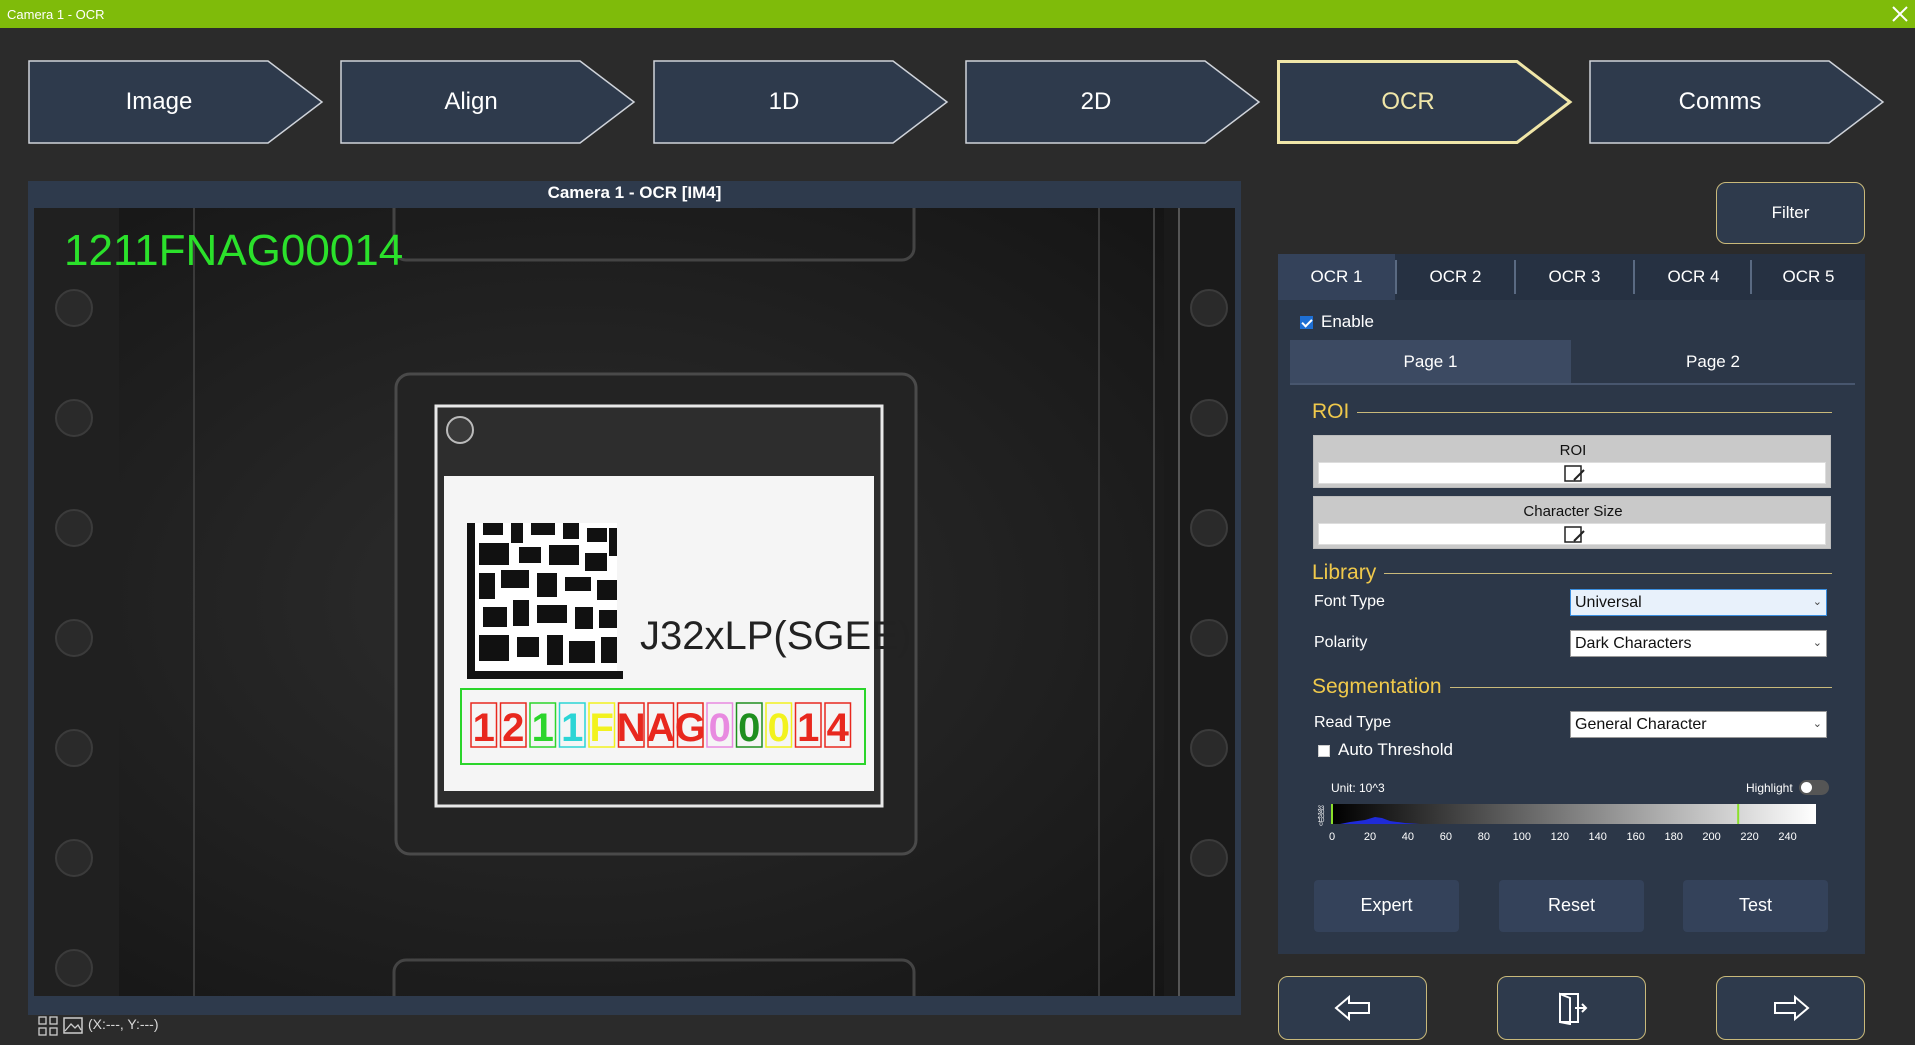  What do you see at coordinates (1341, 642) in the screenshot?
I see `polarity-label: Polarity` at bounding box center [1341, 642].